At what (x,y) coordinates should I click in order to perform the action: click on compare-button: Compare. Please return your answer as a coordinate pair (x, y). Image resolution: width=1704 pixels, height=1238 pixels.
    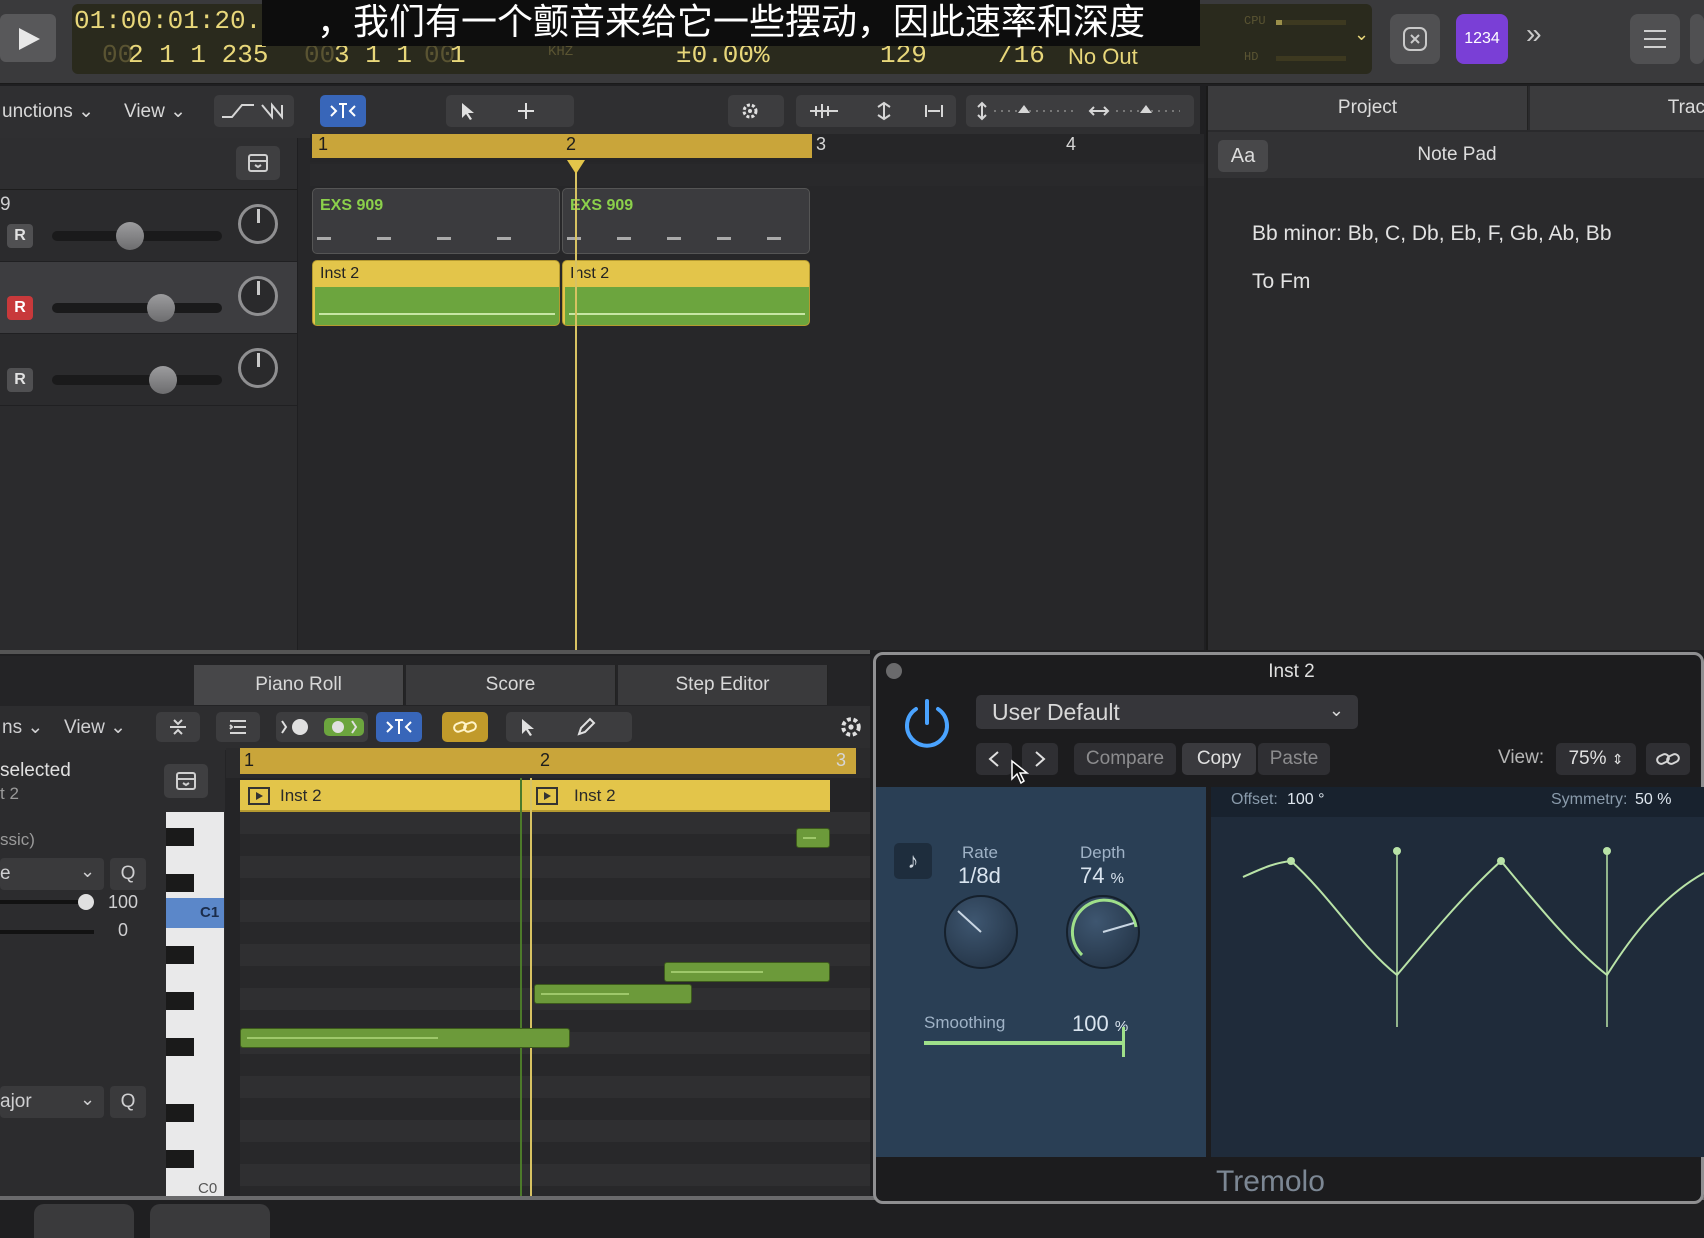
    Looking at the image, I should click on (1125, 759).